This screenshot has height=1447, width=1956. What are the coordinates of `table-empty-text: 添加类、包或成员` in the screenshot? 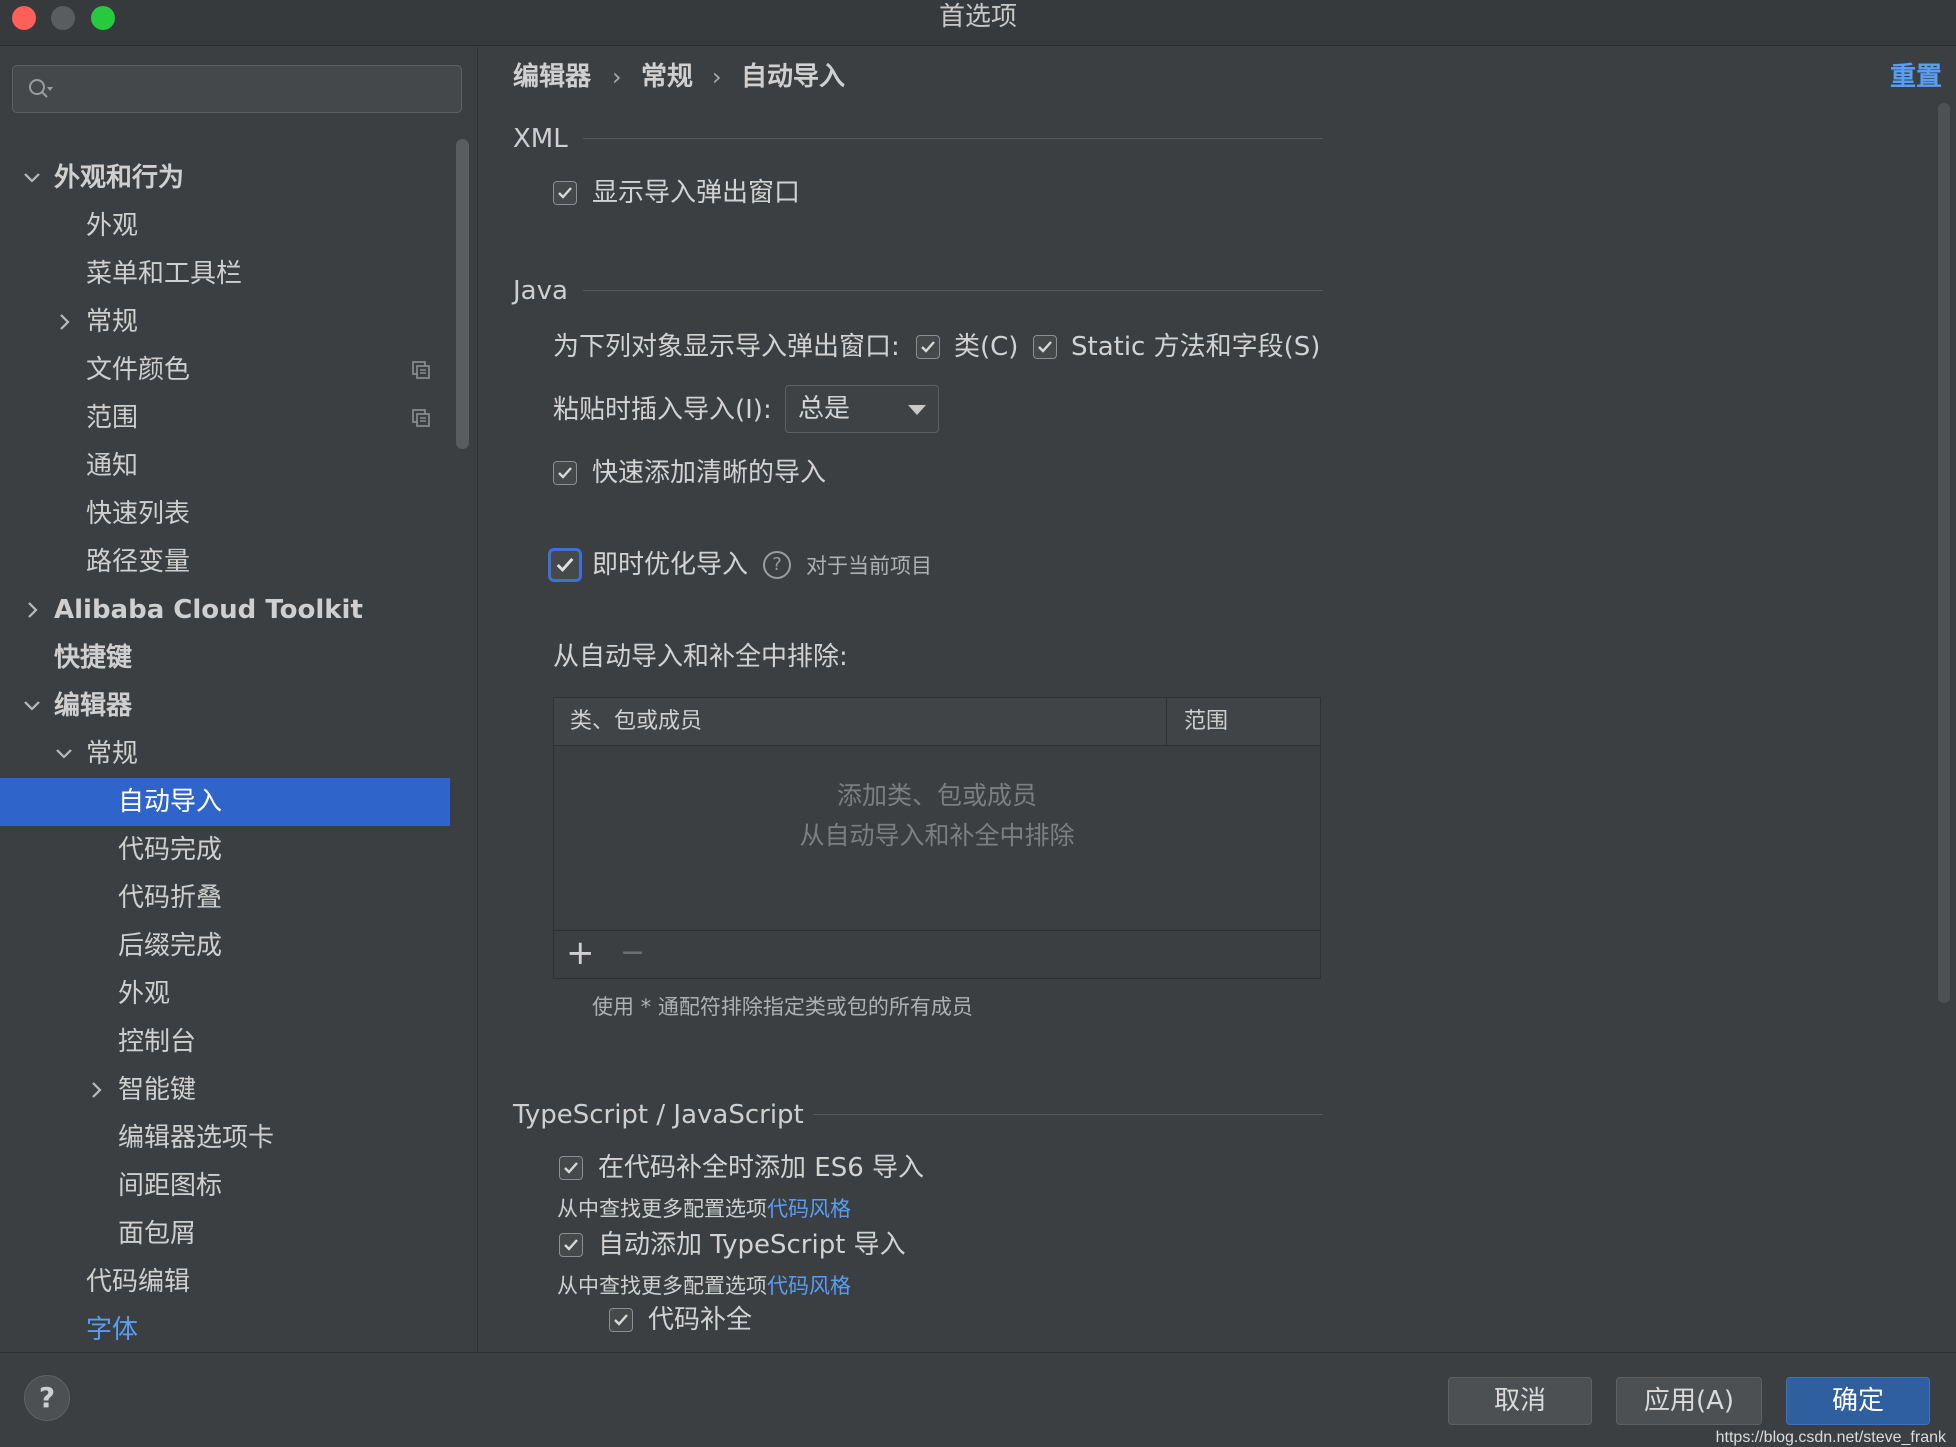 It's located at (937, 796).